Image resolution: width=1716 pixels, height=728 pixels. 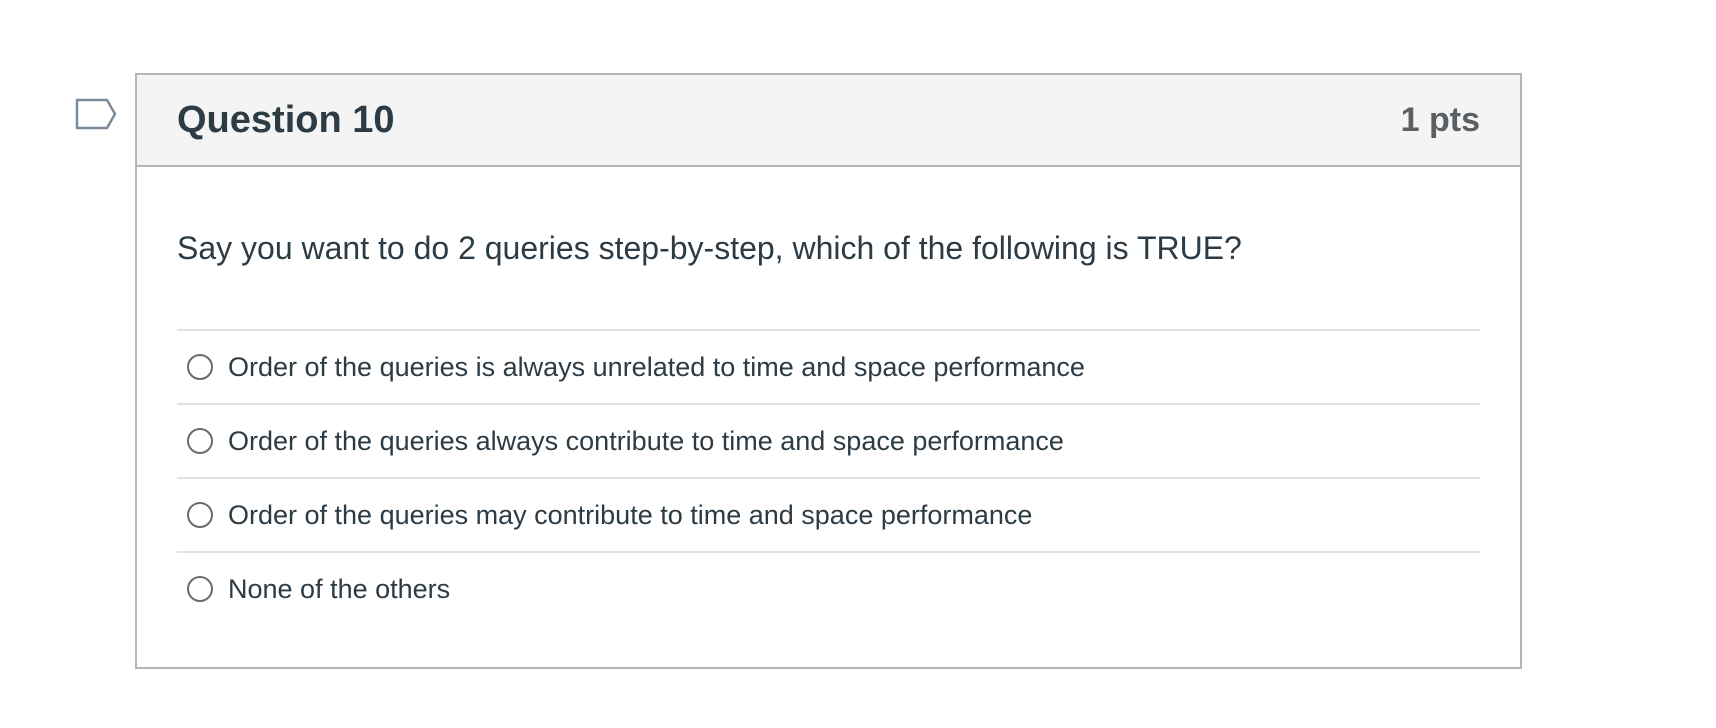 What do you see at coordinates (97, 117) in the screenshot?
I see `flag-question-icon` at bounding box center [97, 117].